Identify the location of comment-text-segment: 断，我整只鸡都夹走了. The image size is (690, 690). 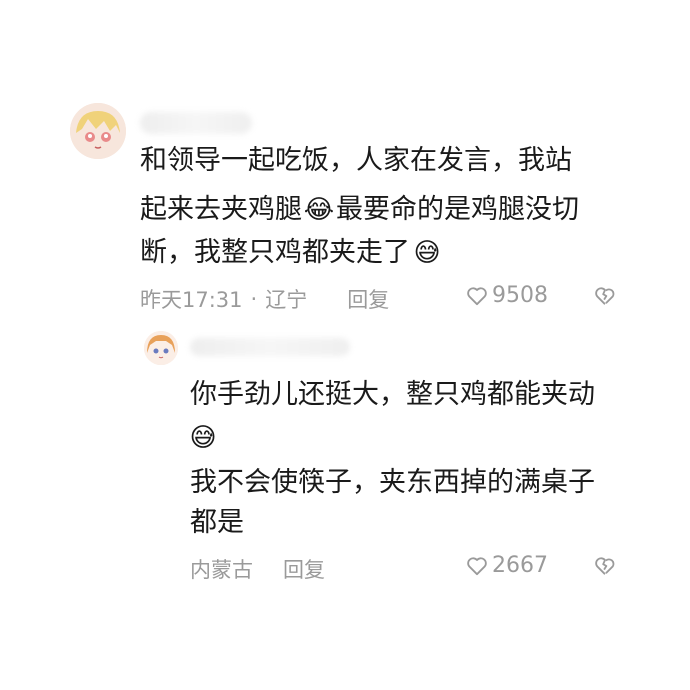
(275, 252).